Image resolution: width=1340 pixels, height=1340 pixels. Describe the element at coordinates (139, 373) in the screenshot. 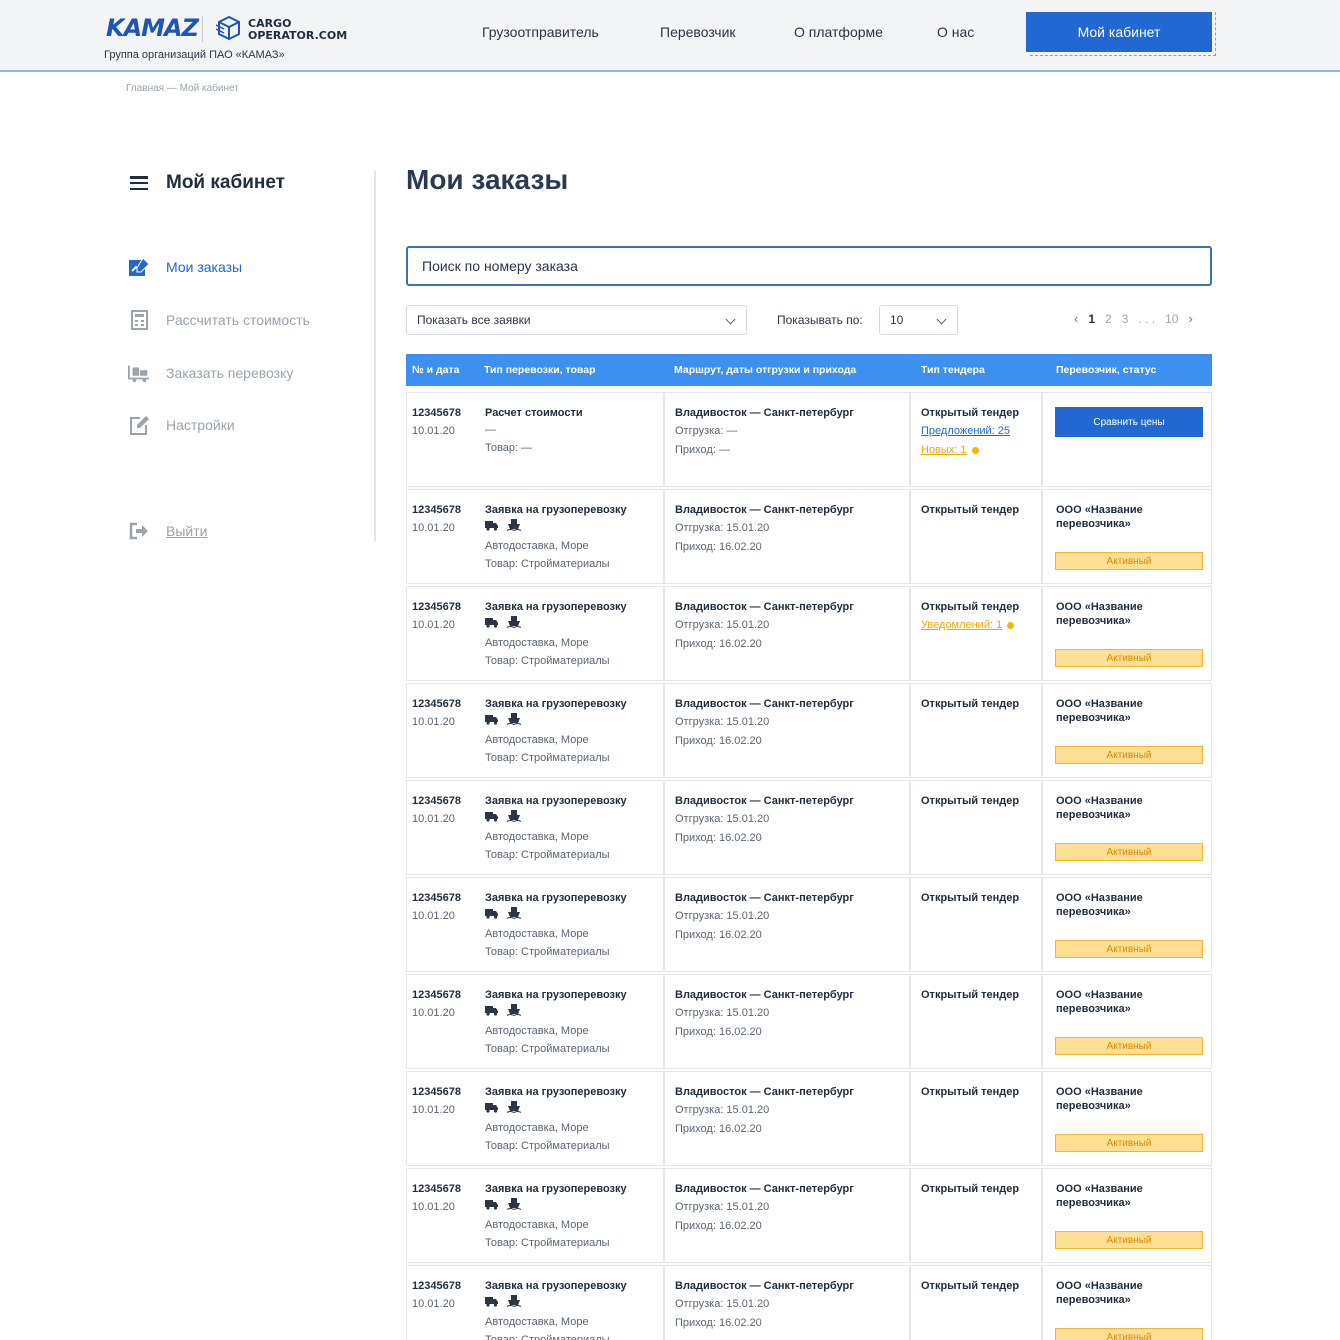

I see `truck-order-icon` at that location.